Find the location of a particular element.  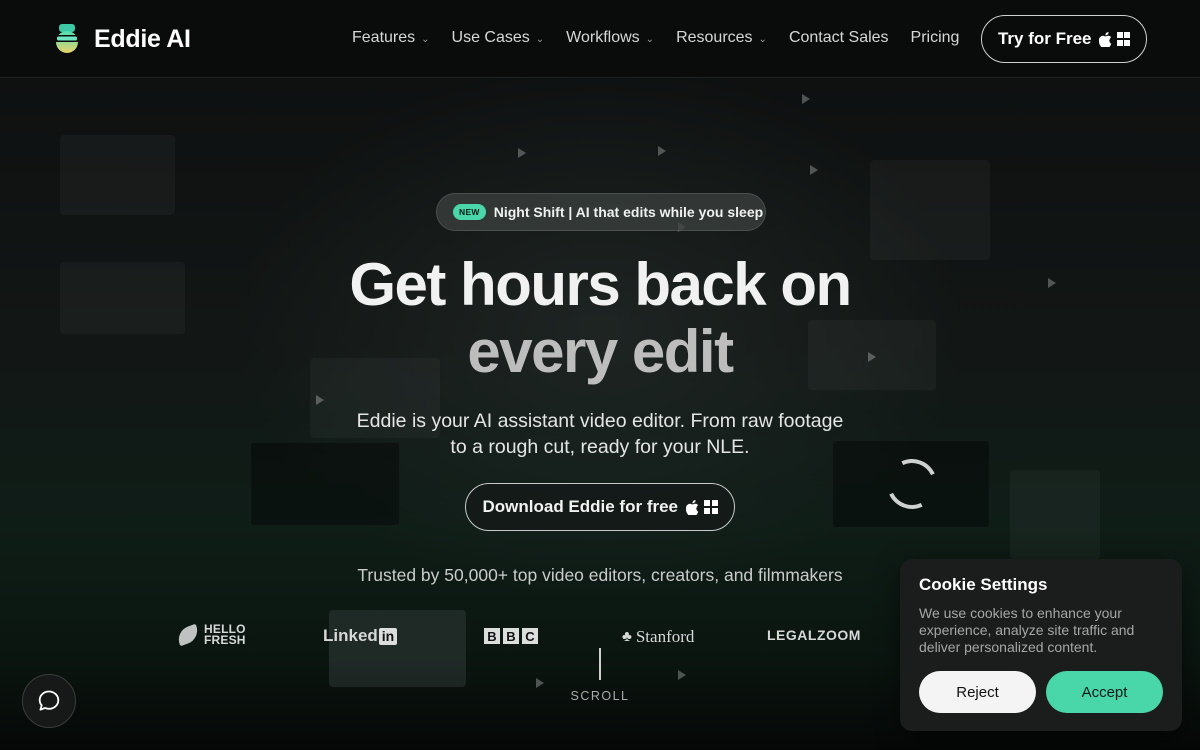

linkedin-in-box: in is located at coordinates (388, 636).